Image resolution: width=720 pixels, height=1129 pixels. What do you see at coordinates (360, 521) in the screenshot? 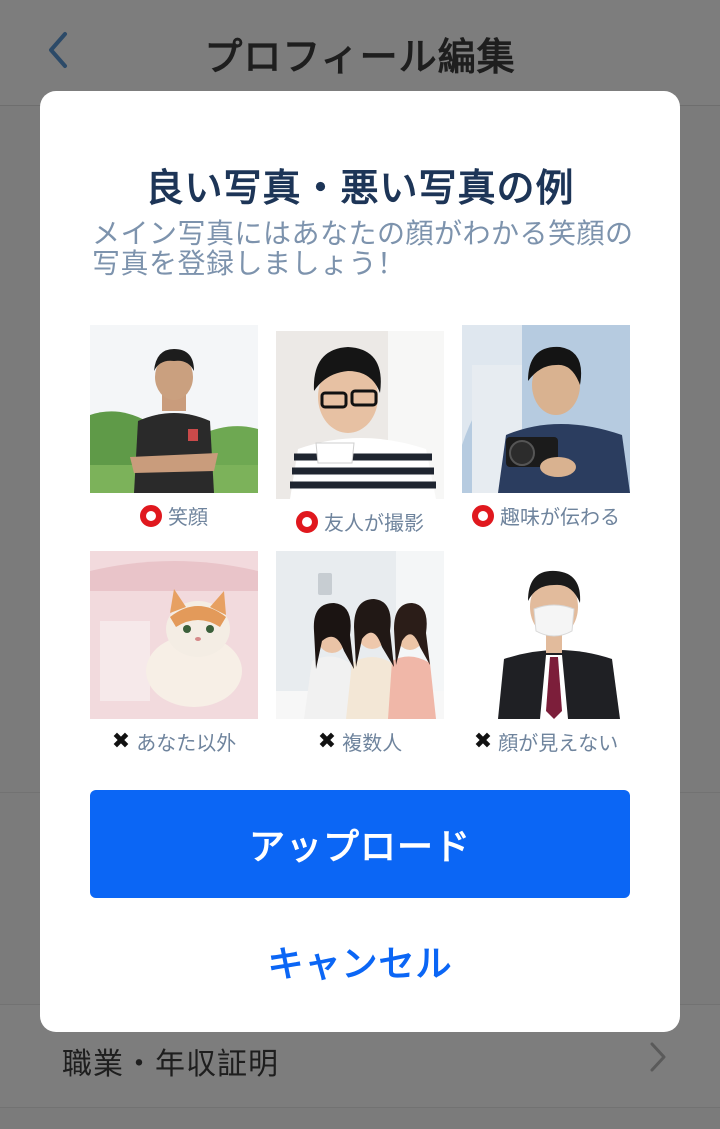
I see `example-caption: 友人が撮影` at bounding box center [360, 521].